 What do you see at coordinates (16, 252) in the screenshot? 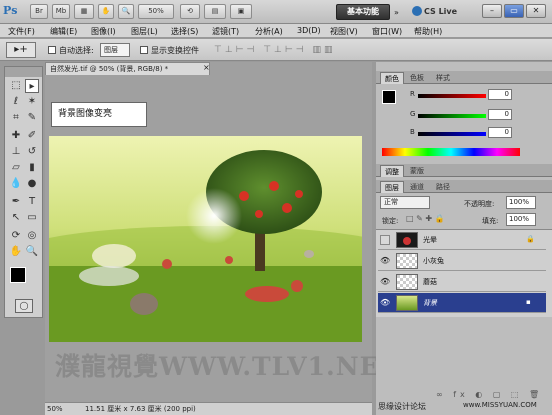
I see `hand-tool-icon: ✋` at bounding box center [16, 252].